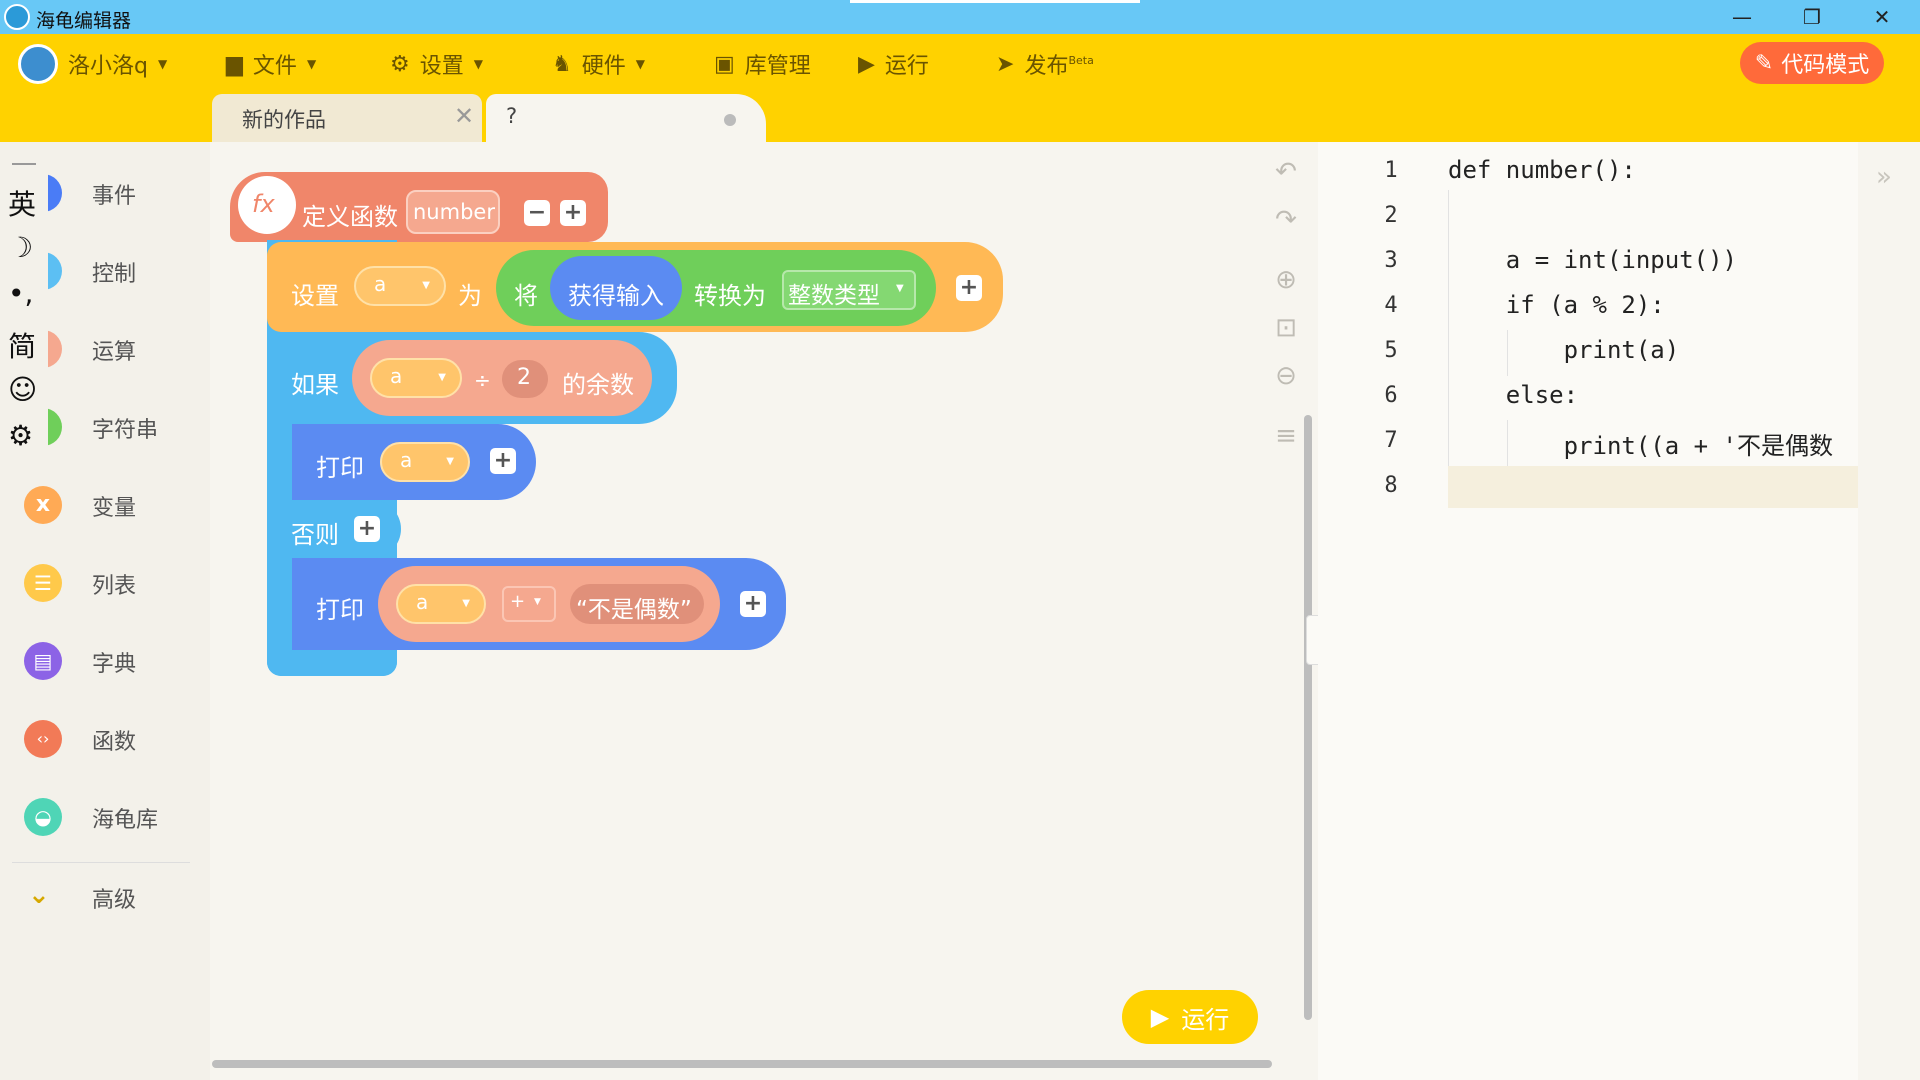 The width and height of the screenshot is (1920, 1080). What do you see at coordinates (24, 164) in the screenshot?
I see `drag-handle` at bounding box center [24, 164].